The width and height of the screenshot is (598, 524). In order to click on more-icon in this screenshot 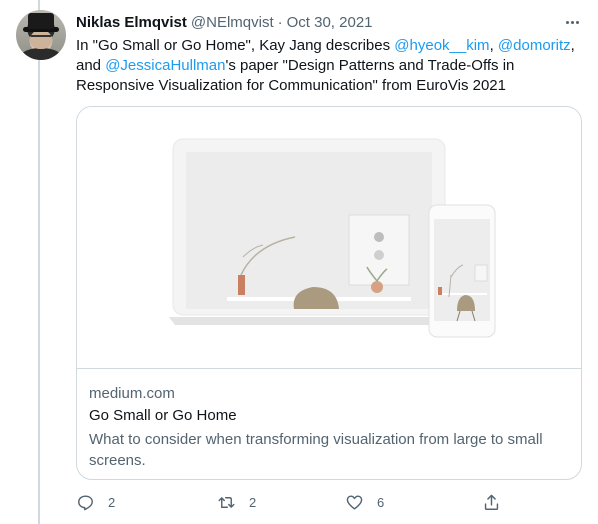, I will do `click(572, 22)`.